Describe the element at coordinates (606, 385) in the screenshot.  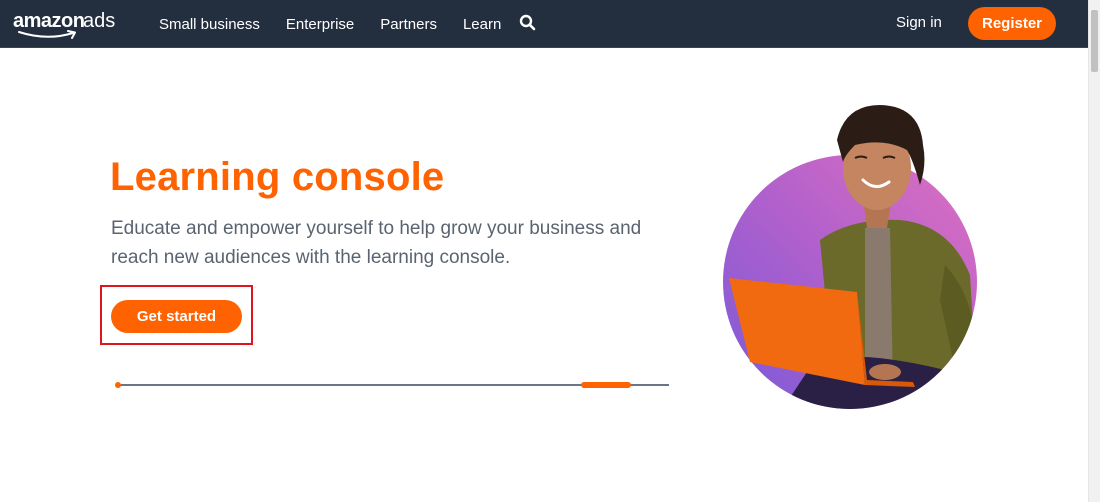
I see `carousel-progress-thumb` at that location.